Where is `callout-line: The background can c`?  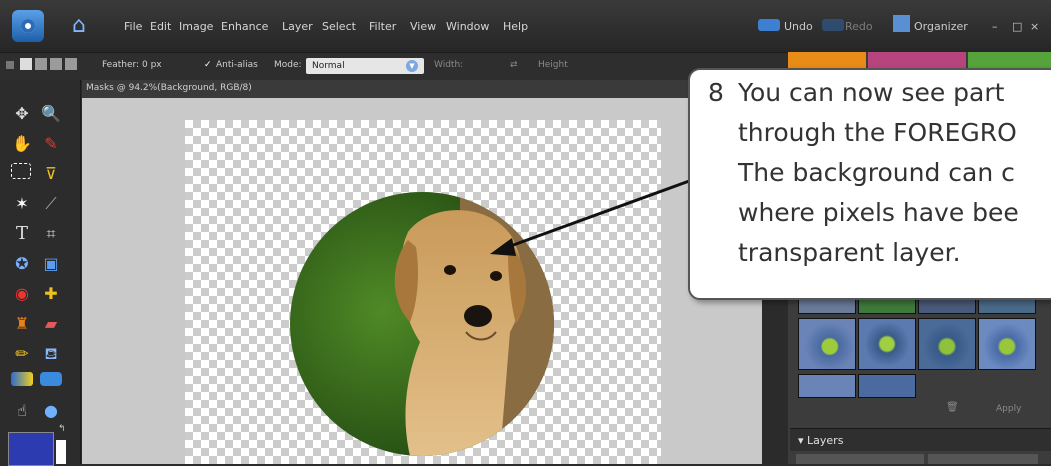
callout-line: The background can c is located at coordinates (876, 172).